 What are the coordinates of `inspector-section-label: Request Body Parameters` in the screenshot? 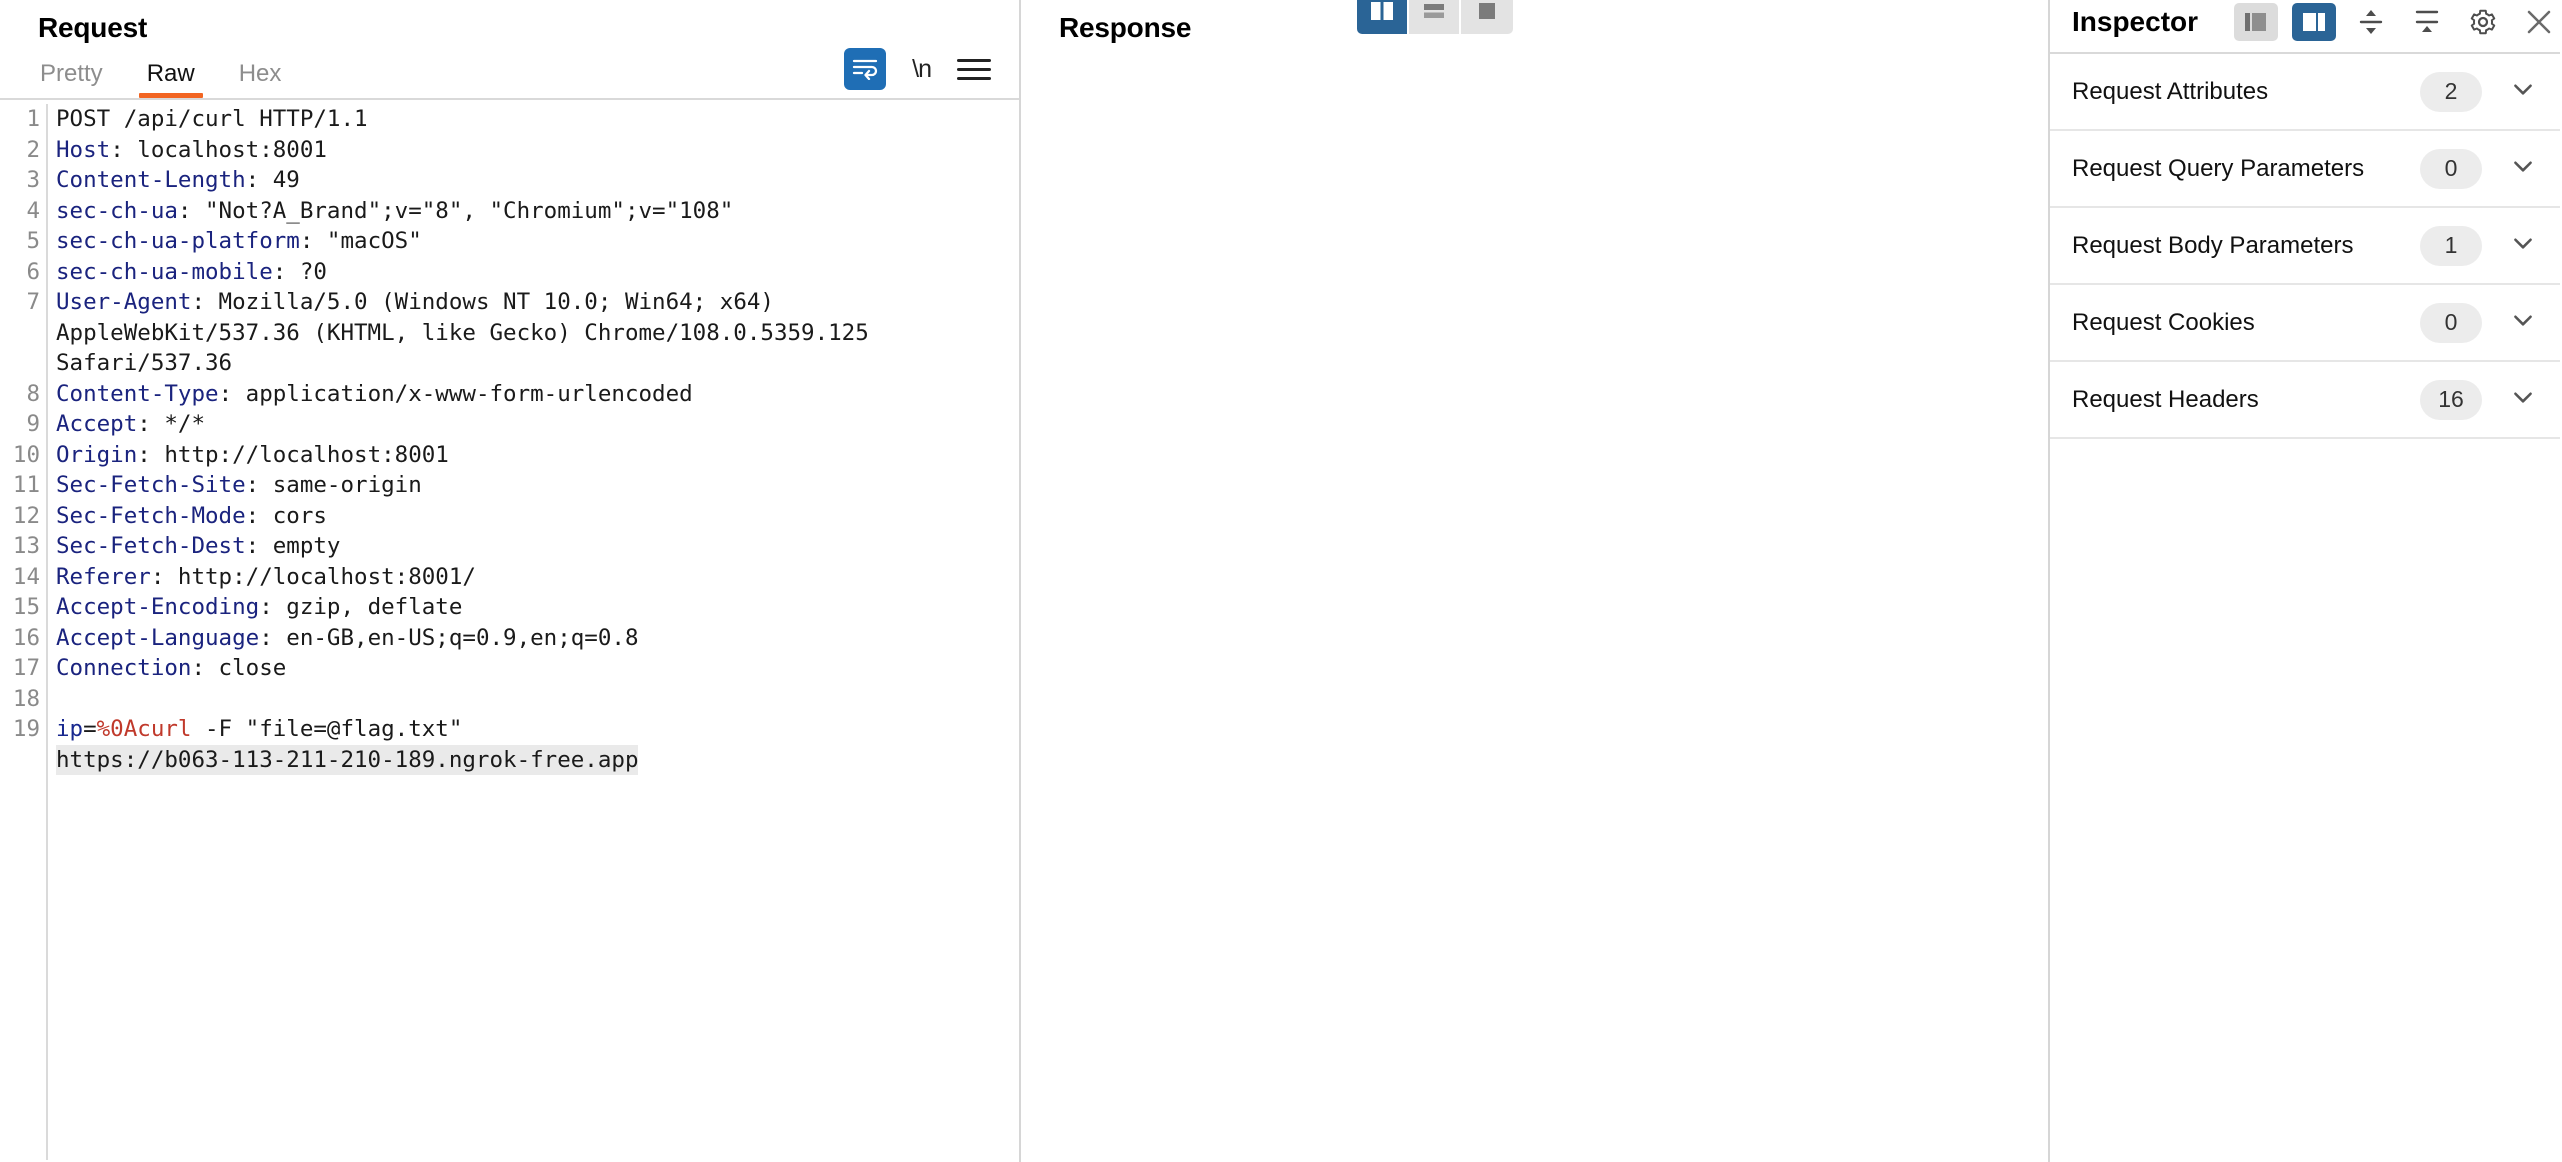 It's located at (2213, 245).